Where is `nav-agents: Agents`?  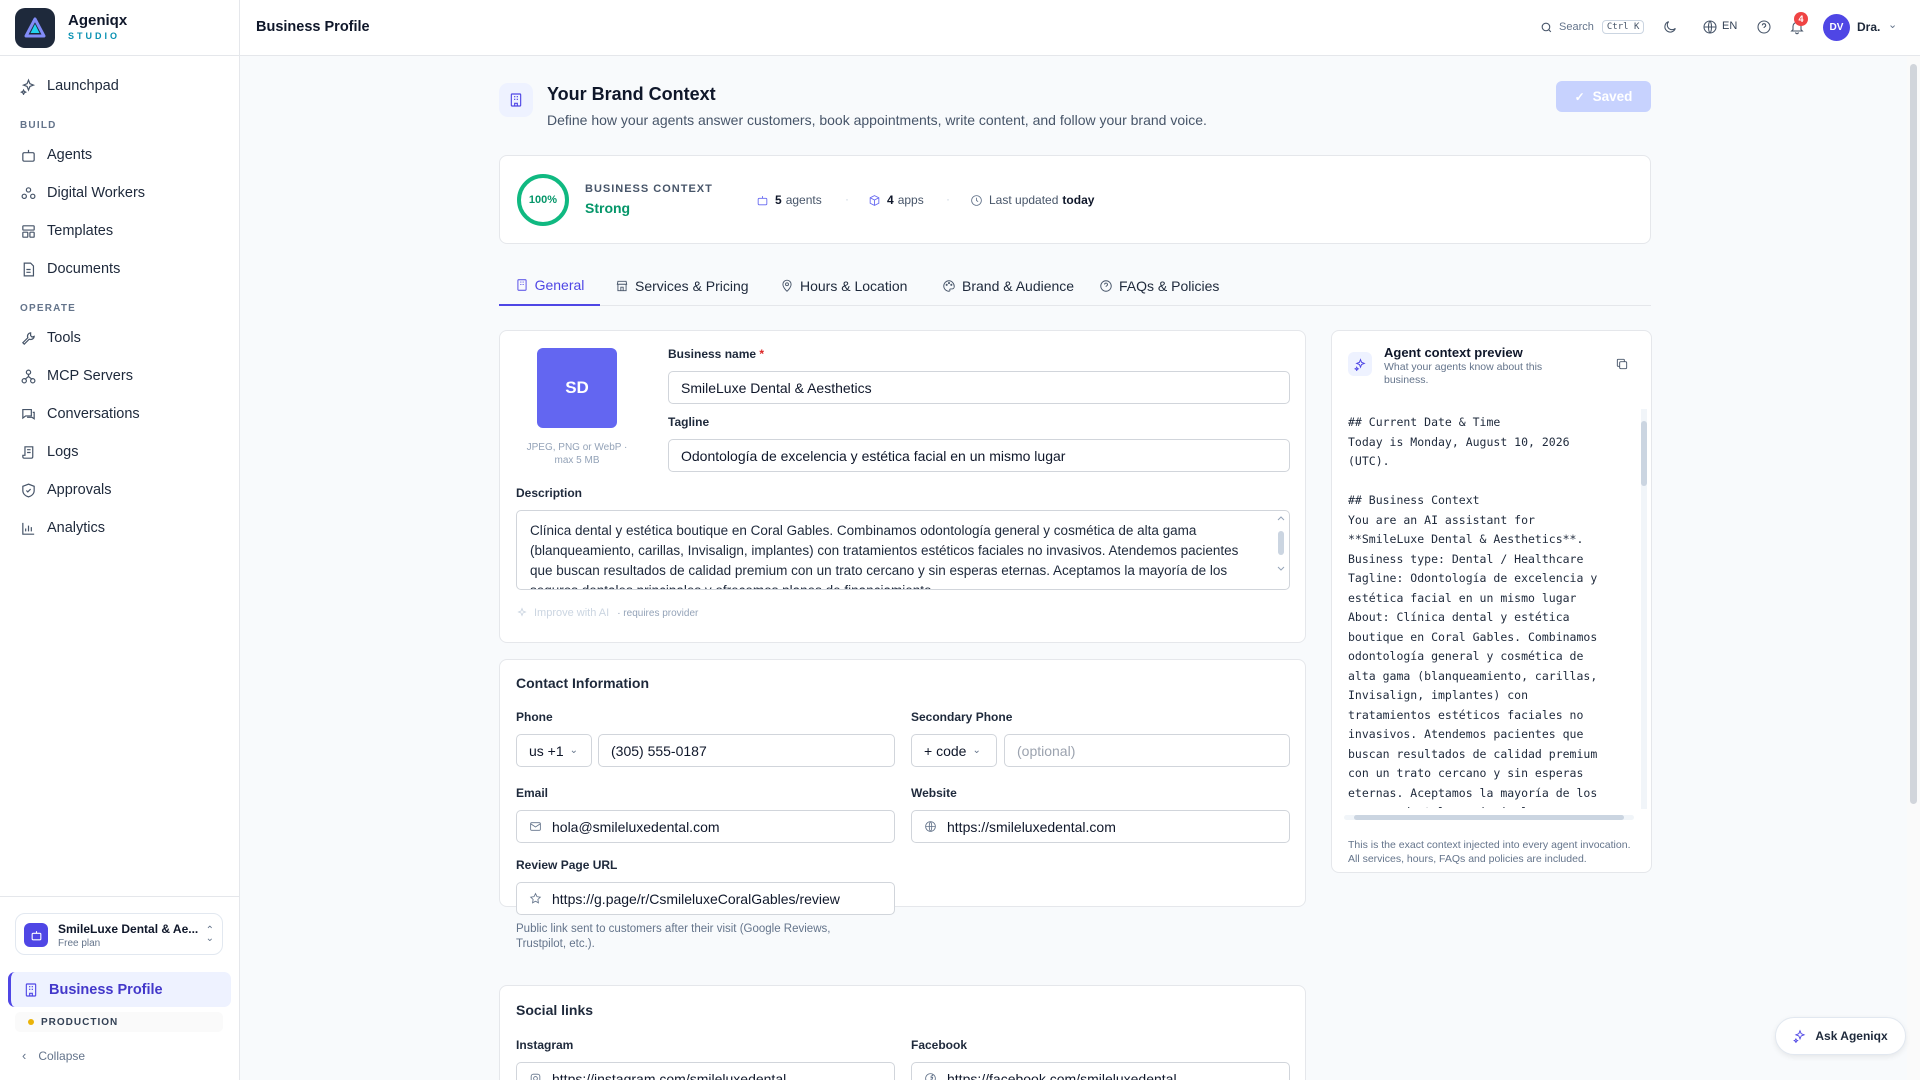
nav-agents: Agents is located at coordinates (56, 155).